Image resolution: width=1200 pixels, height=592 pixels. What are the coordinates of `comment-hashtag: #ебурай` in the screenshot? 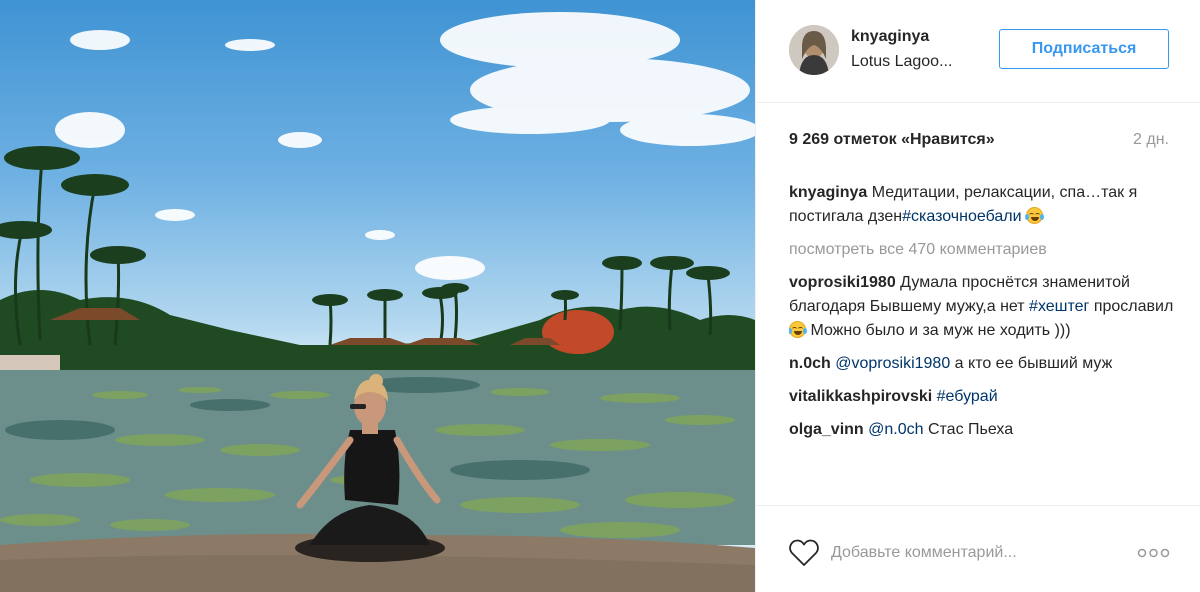 It's located at (967, 396).